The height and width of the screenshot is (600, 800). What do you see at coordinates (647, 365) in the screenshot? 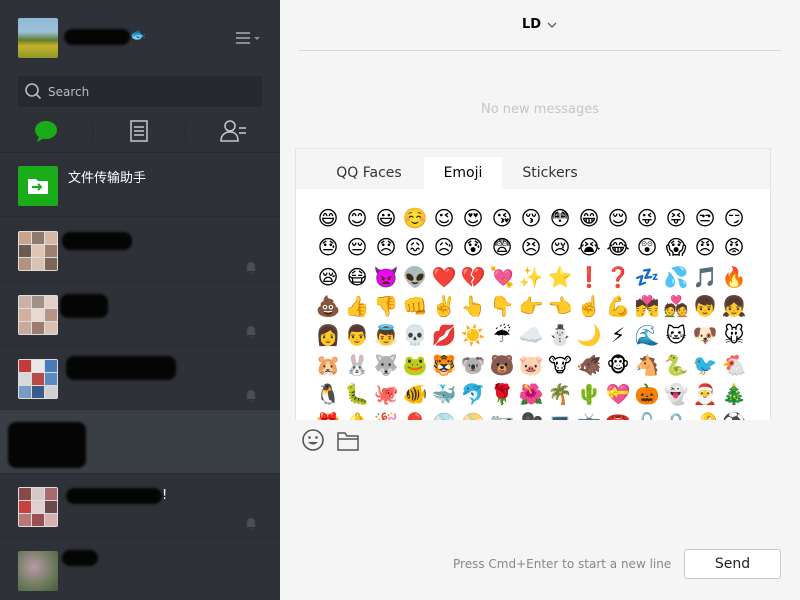
I see `emoji-cell: 🐴` at bounding box center [647, 365].